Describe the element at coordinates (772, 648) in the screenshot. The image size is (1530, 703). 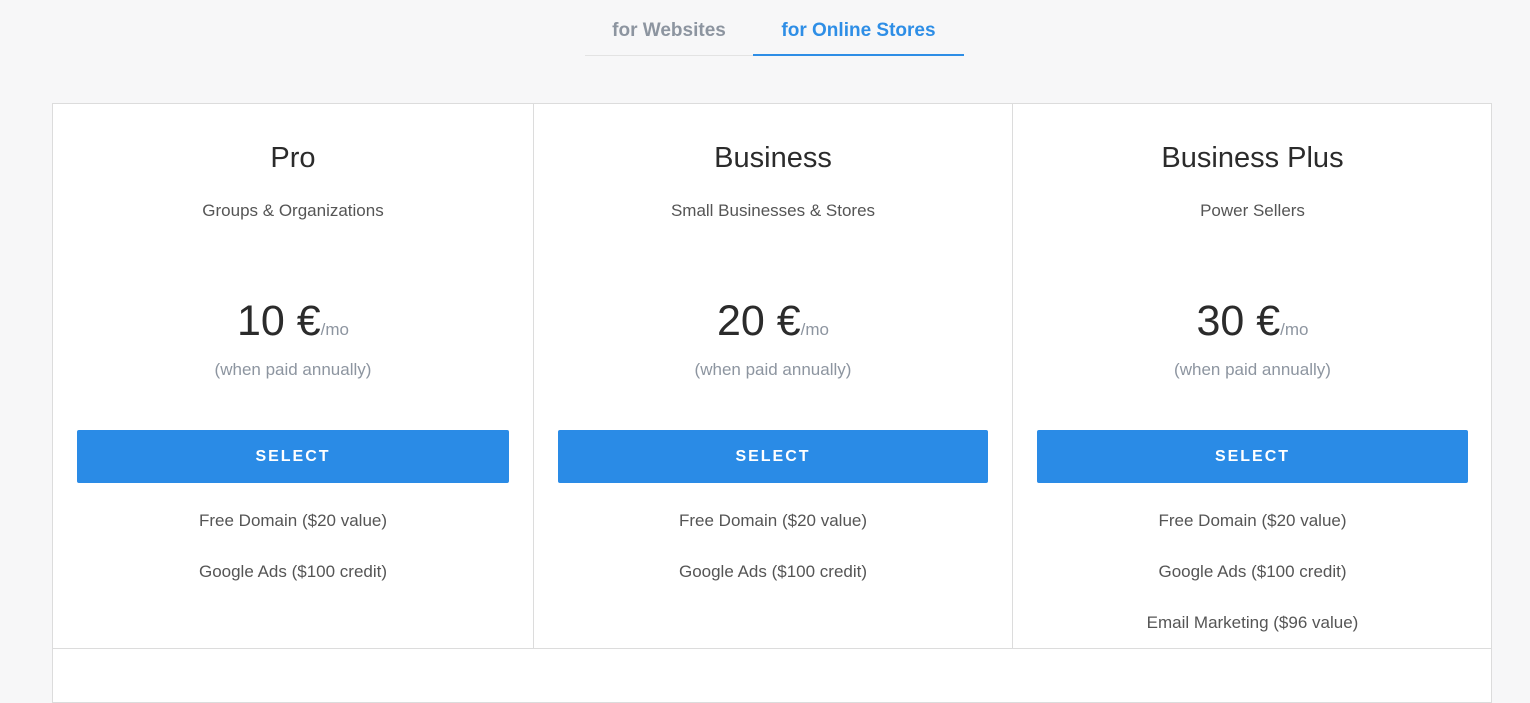
I see `divider` at that location.